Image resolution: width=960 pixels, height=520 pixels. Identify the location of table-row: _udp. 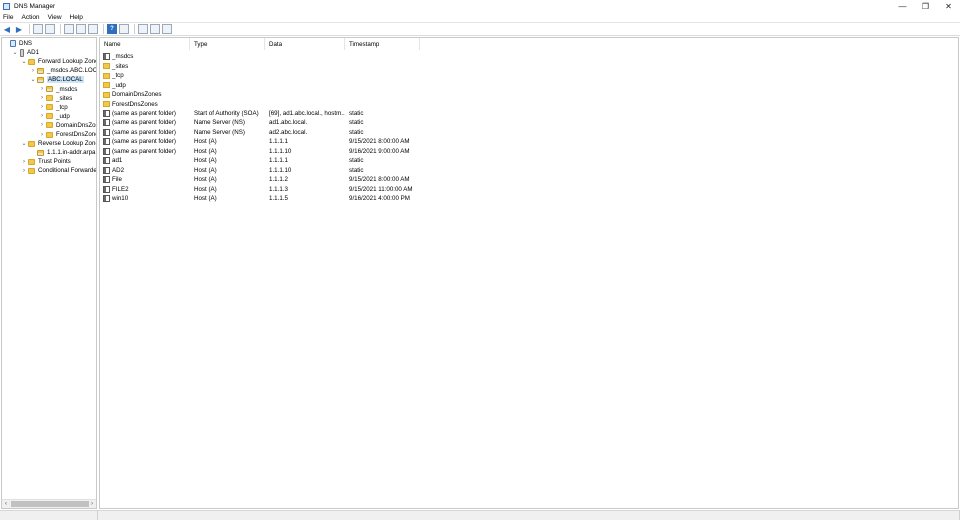
(262, 85).